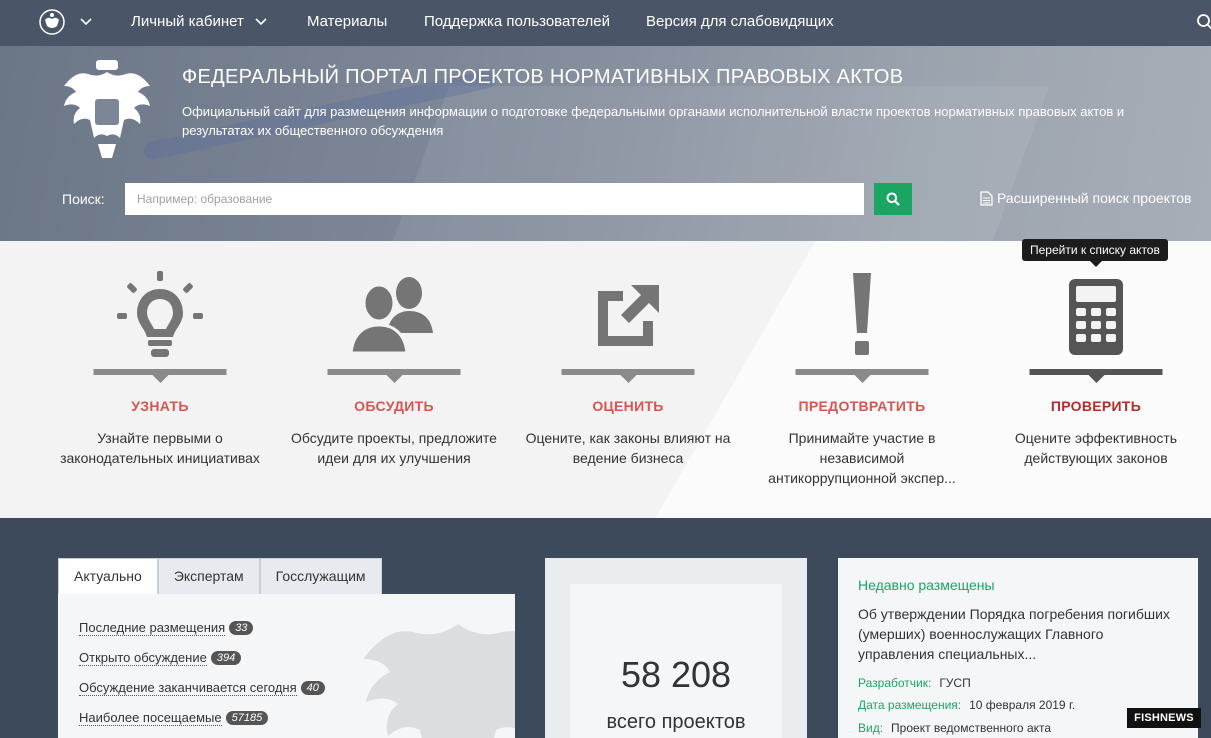 The width and height of the screenshot is (1211, 738). Describe the element at coordinates (910, 705) in the screenshot. I see `meta-key: Дата размещения:` at that location.